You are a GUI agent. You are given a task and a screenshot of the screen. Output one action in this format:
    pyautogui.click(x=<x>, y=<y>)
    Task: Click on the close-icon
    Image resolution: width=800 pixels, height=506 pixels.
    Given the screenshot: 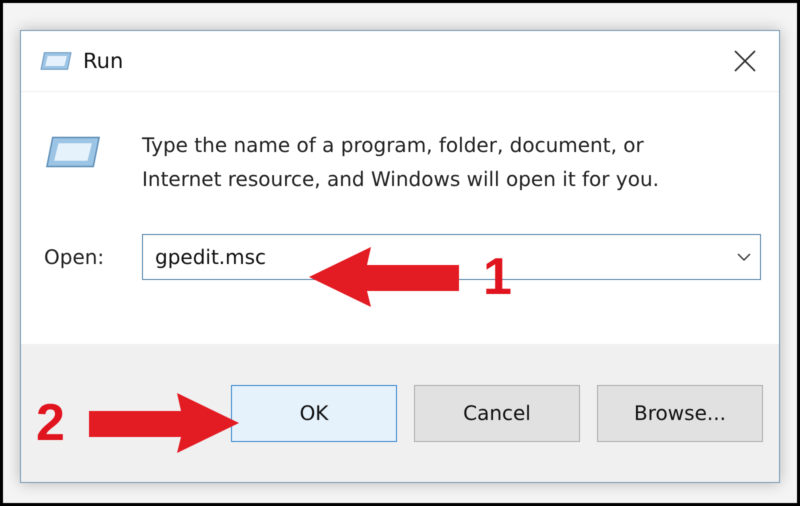 What is the action you would take?
    pyautogui.click(x=745, y=61)
    